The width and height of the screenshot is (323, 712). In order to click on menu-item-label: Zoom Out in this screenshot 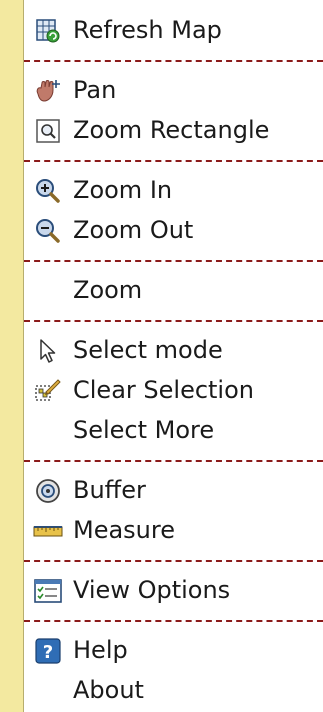, I will do `click(133, 230)`.